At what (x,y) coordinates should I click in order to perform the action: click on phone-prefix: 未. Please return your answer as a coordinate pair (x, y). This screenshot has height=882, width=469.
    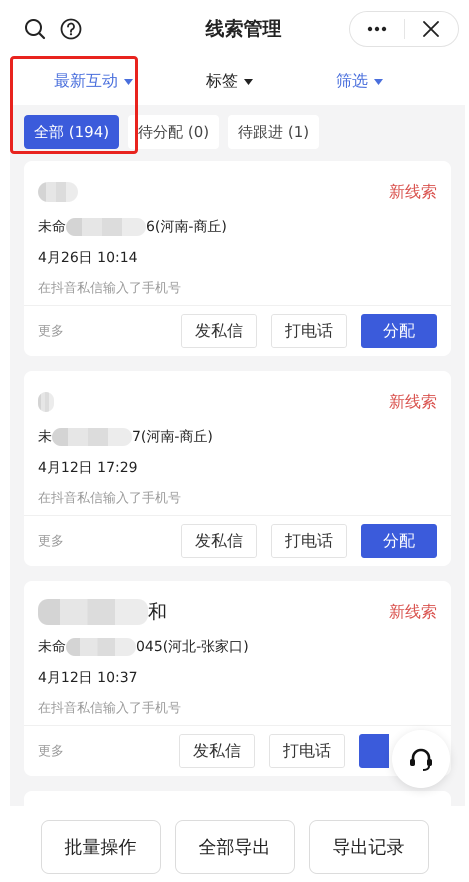
    Looking at the image, I should click on (45, 437).